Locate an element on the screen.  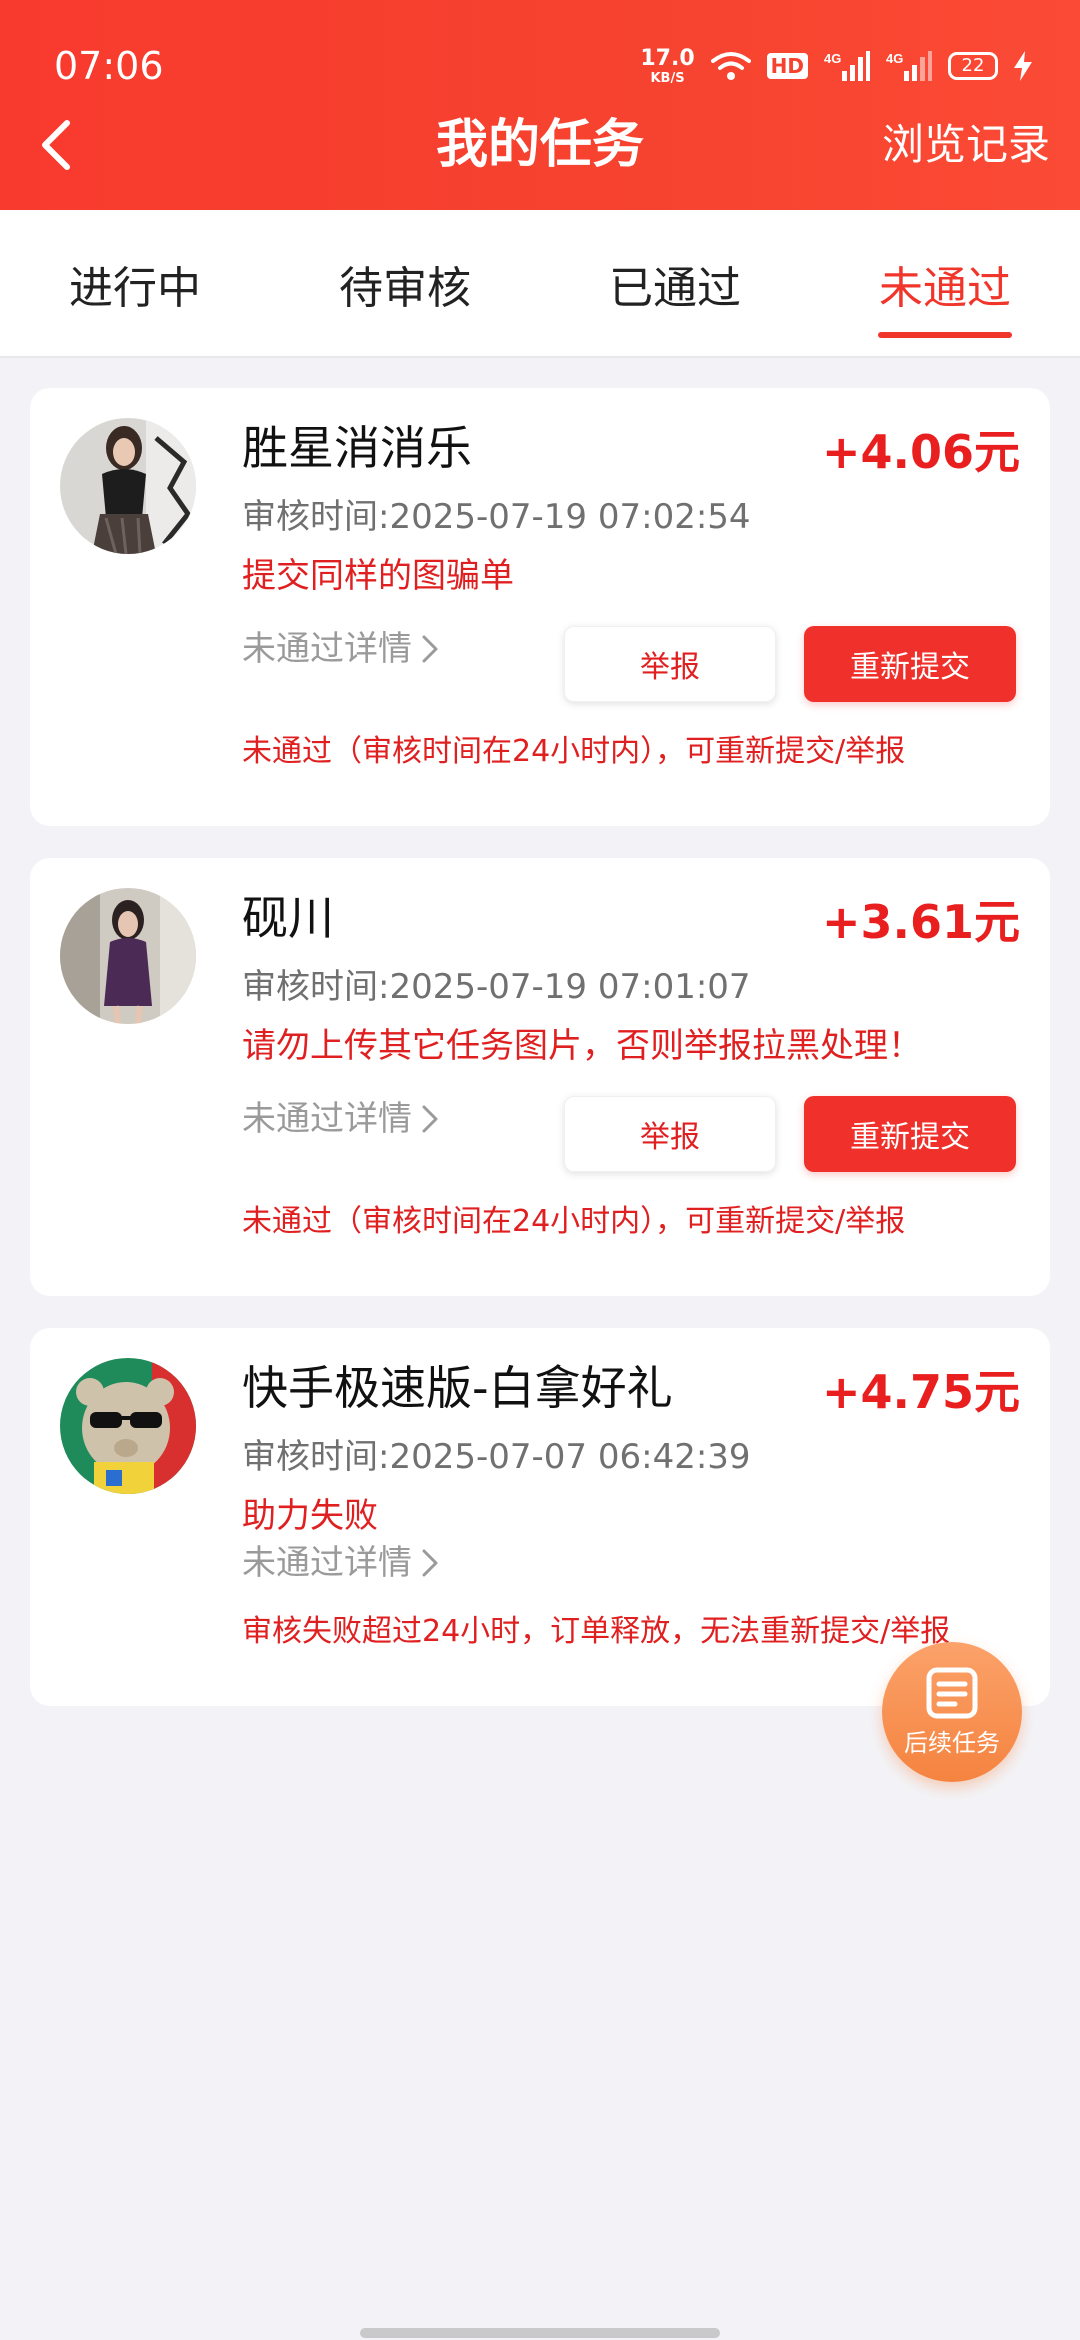
task-reward: +3.61元 is located at coordinates (920, 922).